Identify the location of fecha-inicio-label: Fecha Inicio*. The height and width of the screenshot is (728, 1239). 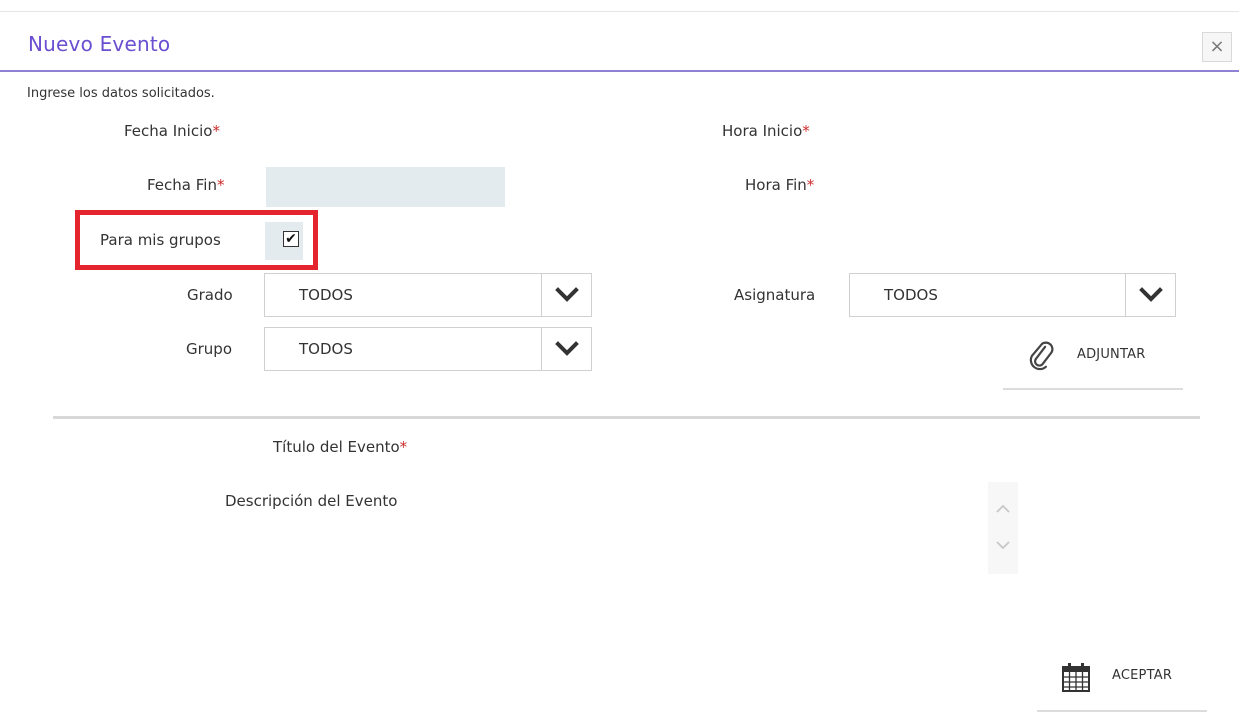
(172, 131).